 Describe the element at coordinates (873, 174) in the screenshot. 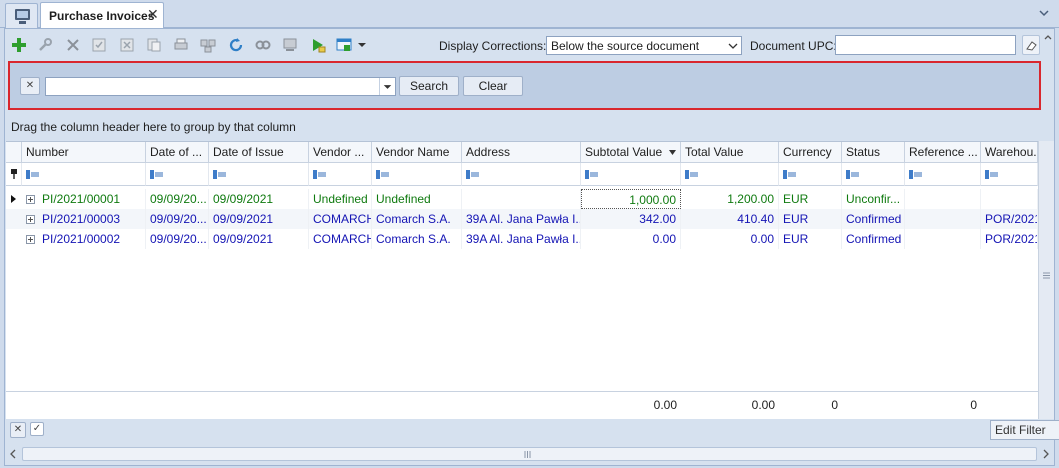

I see `filter-cell-status` at that location.